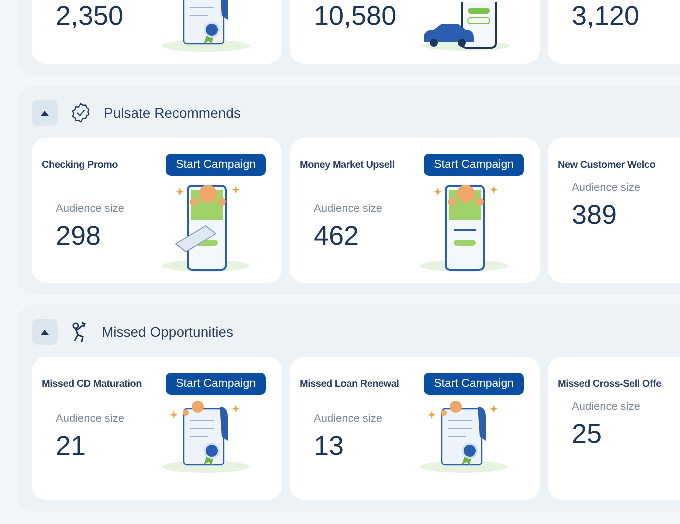 The width and height of the screenshot is (680, 524). Describe the element at coordinates (337, 236) in the screenshot. I see `audience-count: 462` at that location.